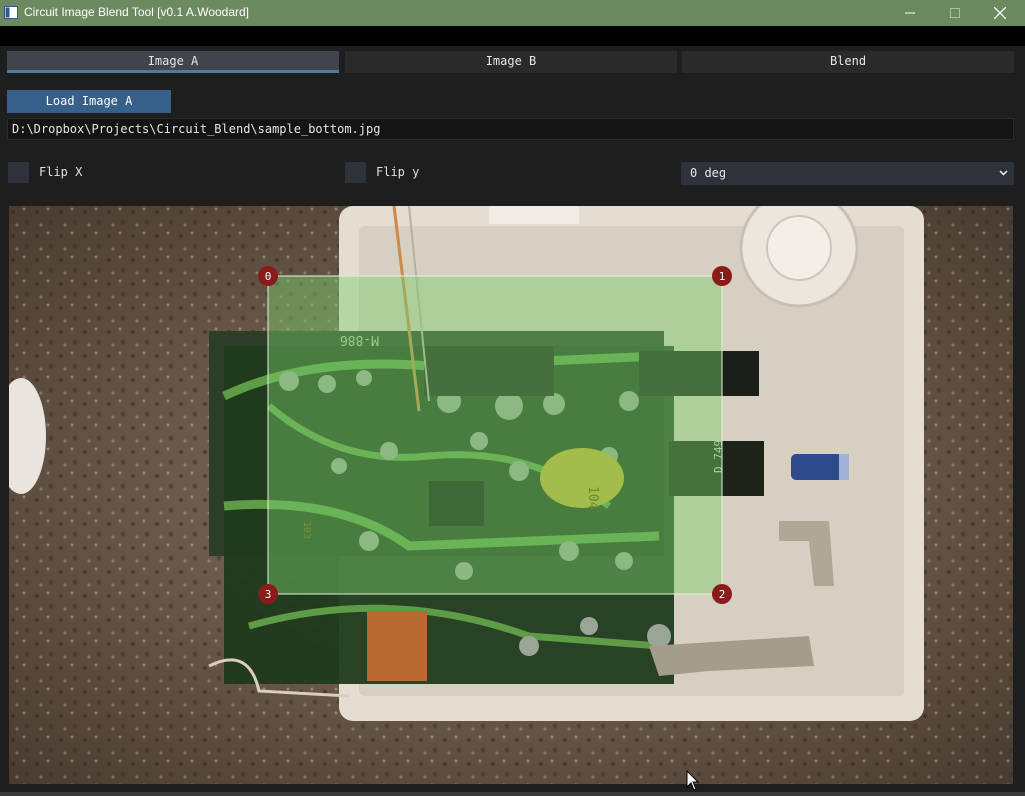 Image resolution: width=1025 pixels, height=796 pixels. Describe the element at coordinates (11, 12) in the screenshot. I see `app-window-icon` at that location.